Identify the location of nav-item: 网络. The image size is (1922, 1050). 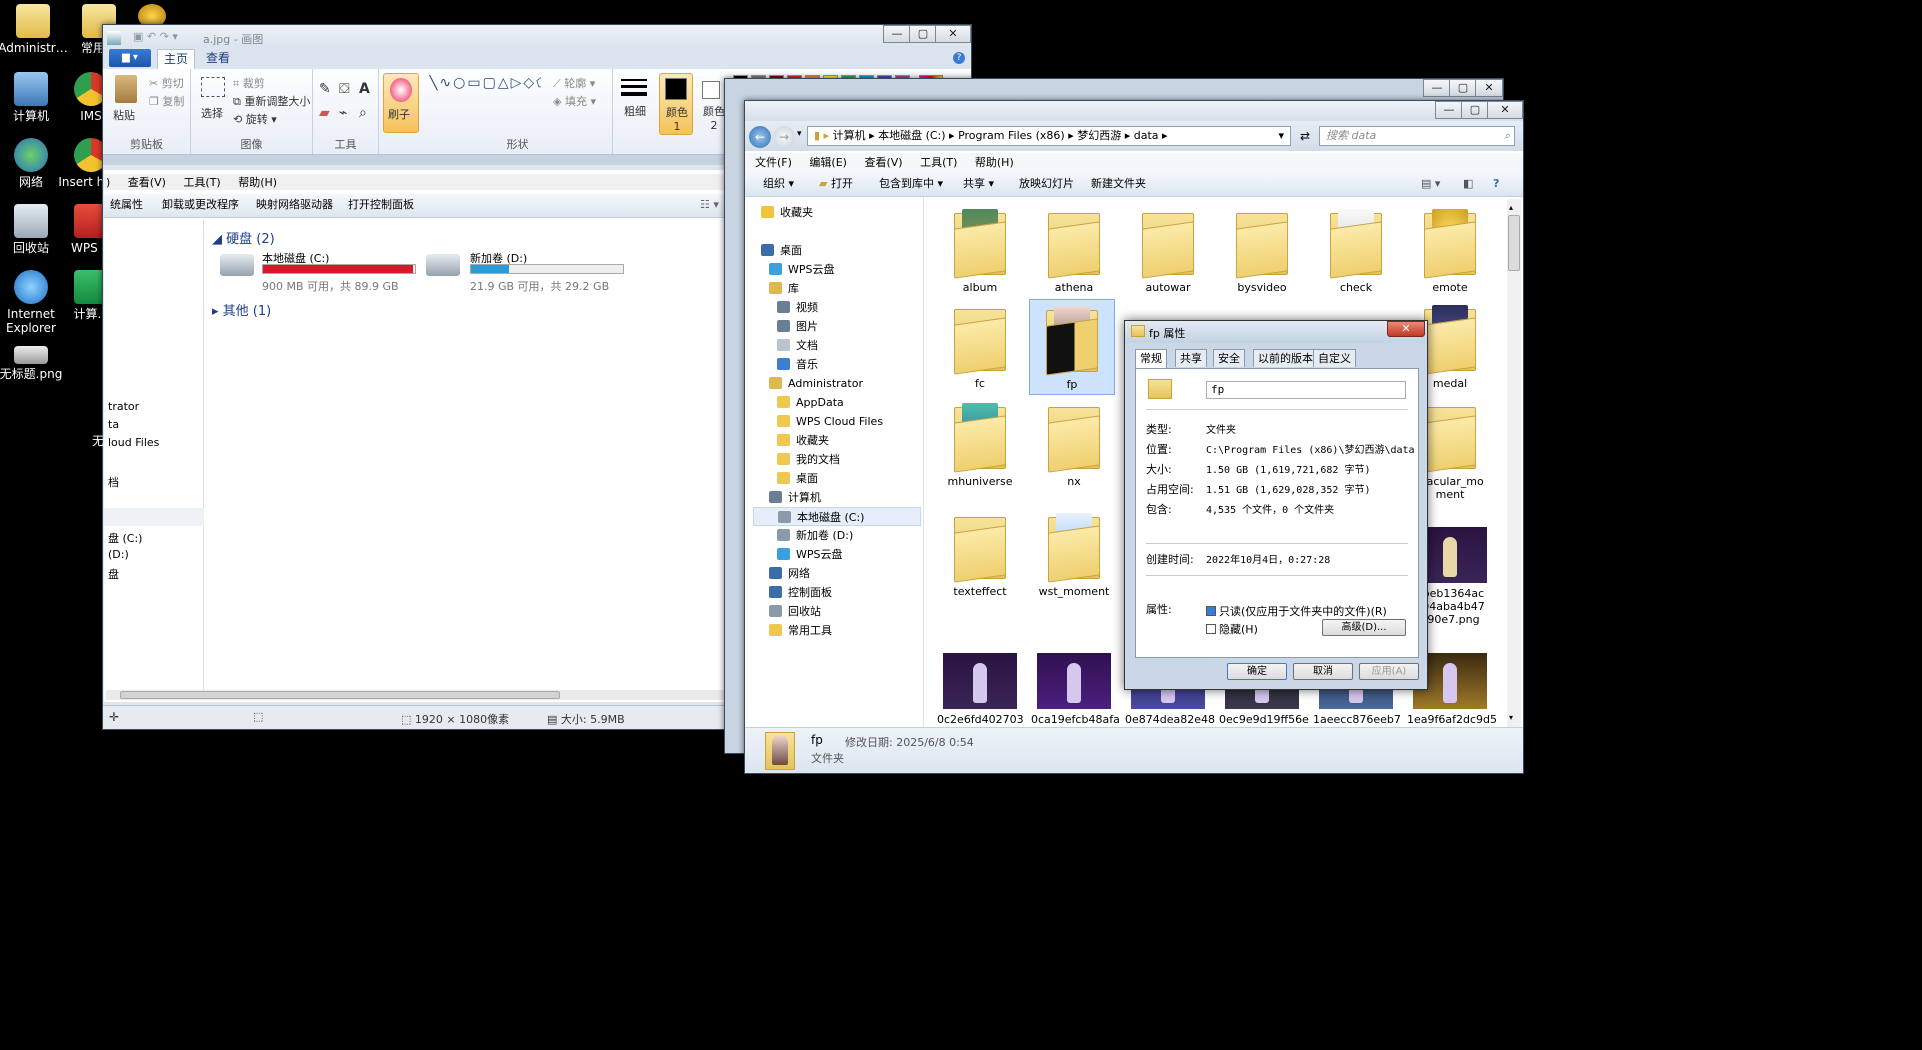
(837, 573).